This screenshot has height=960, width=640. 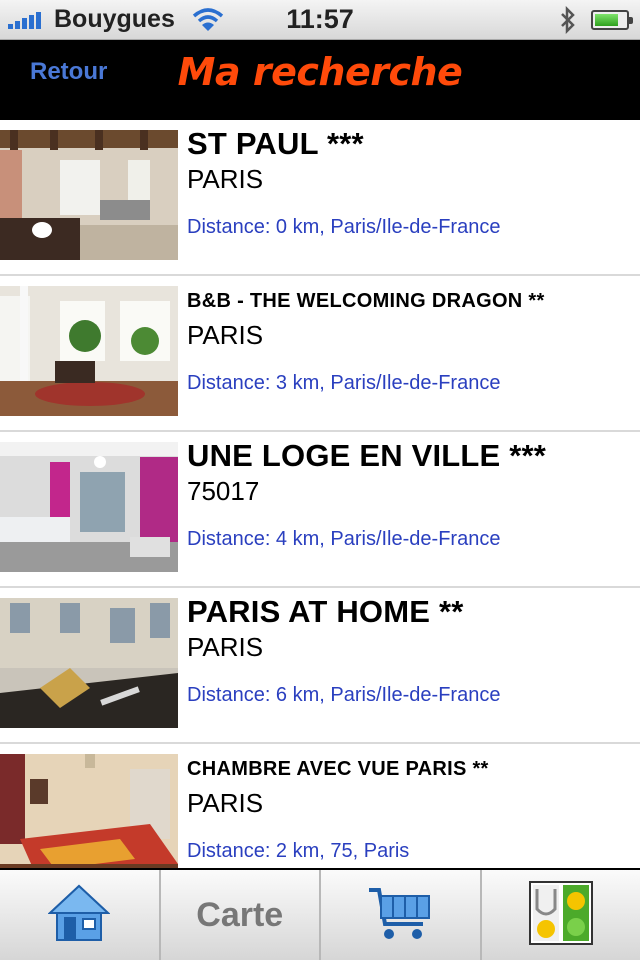 I want to click on listing-distance: Distance: 2 km, 75, Paris, so click(x=298, y=851).